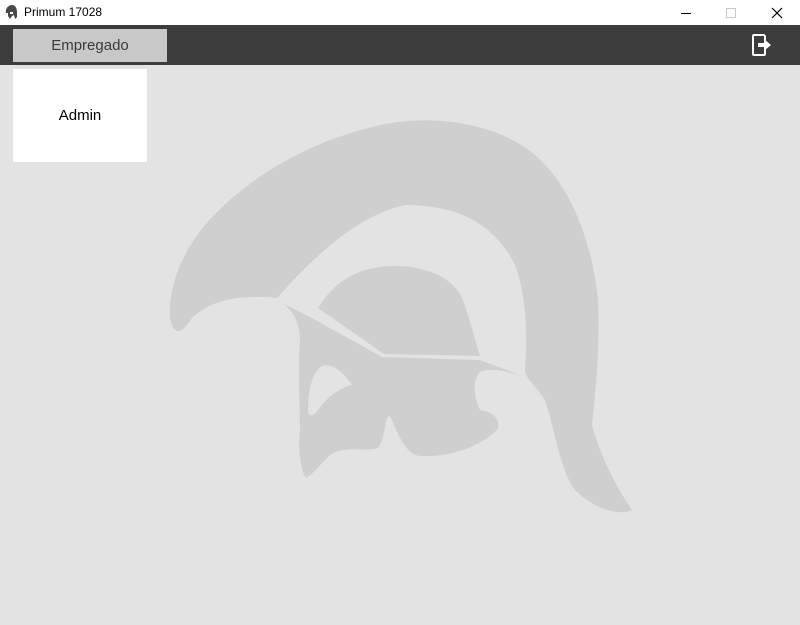  Describe the element at coordinates (400, 12) in the screenshot. I see `title-bar: Primum 17028` at that location.